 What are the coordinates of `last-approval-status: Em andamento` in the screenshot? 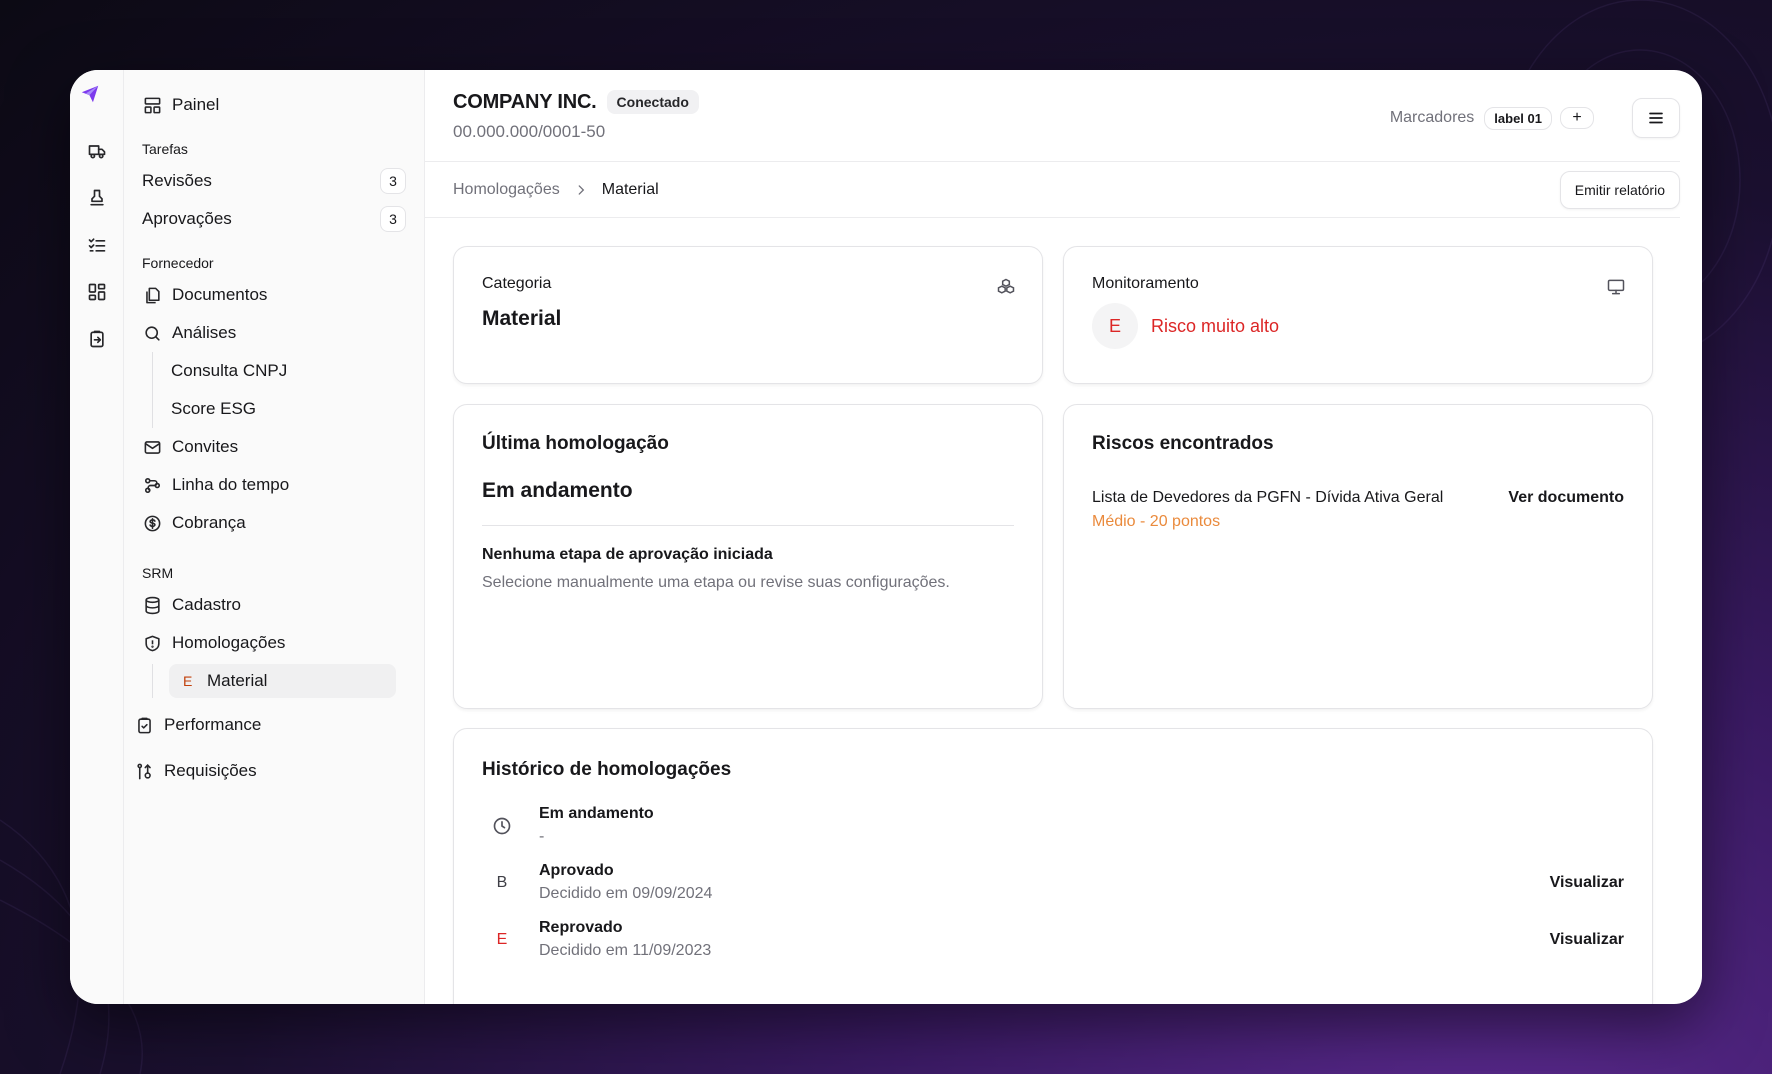 It's located at (557, 490).